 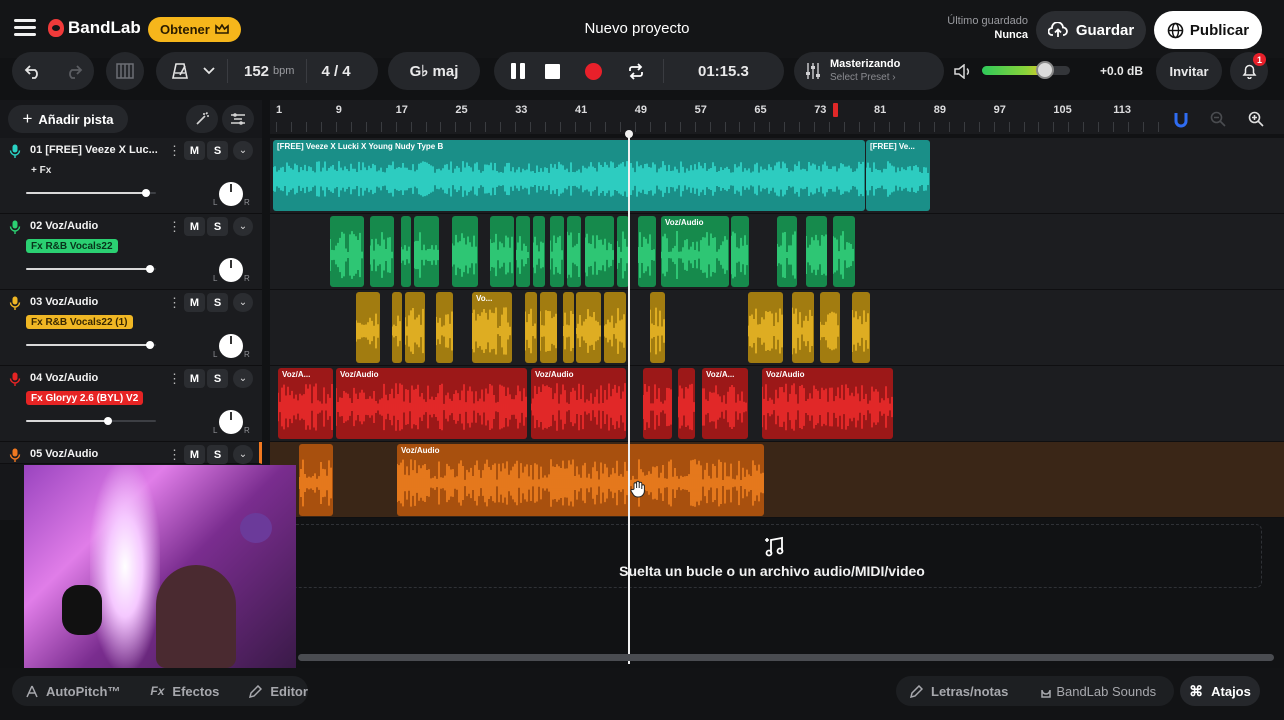 I want to click on track-name: 03 Voz/Audio, so click(x=97, y=302).